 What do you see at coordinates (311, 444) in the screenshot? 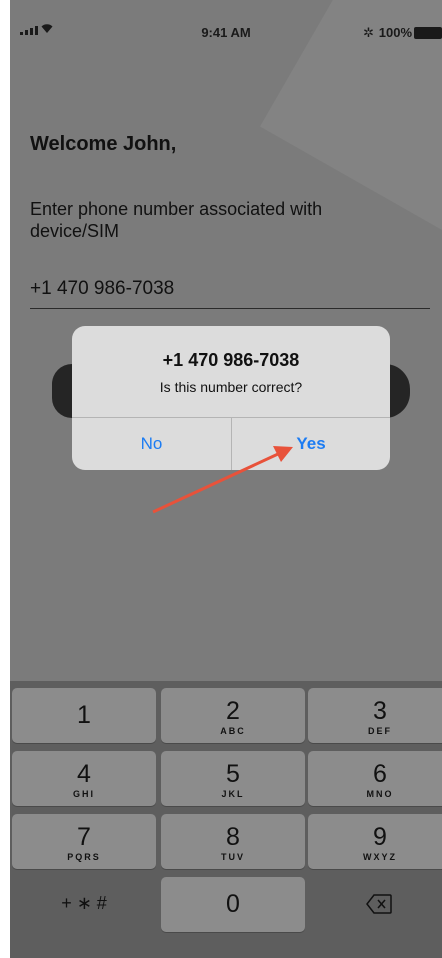
I see `yes-button: Yes` at bounding box center [311, 444].